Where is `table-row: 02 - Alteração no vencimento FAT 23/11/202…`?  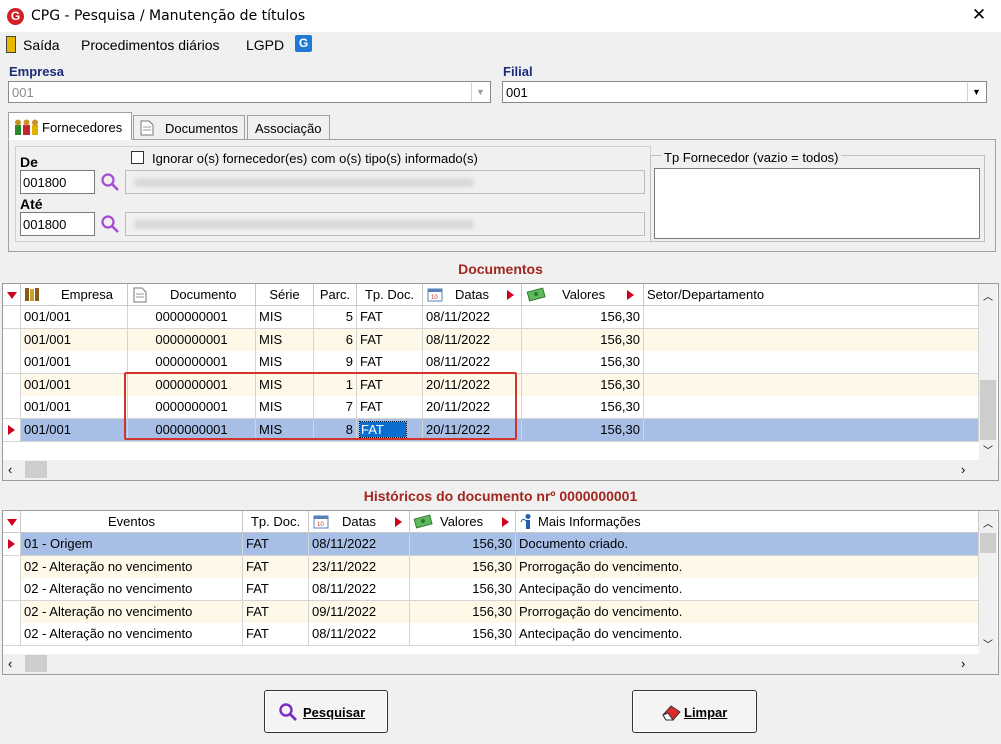 table-row: 02 - Alteração no vencimento FAT 23/11/202… is located at coordinates (491, 567).